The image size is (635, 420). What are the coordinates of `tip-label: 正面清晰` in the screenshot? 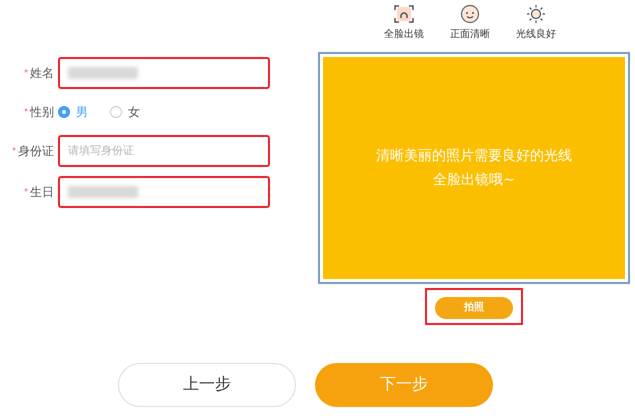 It's located at (470, 35).